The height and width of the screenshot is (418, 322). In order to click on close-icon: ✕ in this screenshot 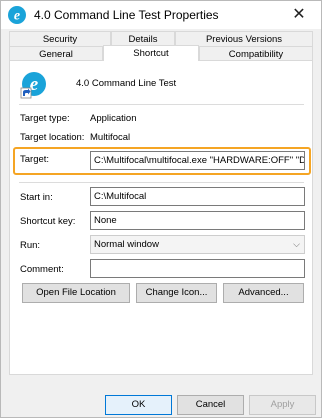, I will do `click(299, 14)`.